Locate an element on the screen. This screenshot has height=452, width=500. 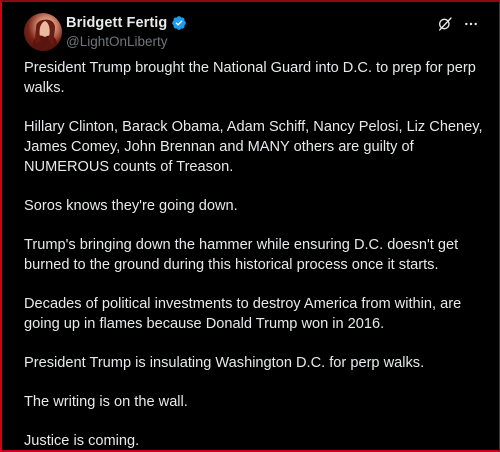
author-name-row: Bridgett Fertig is located at coordinates (126, 23).